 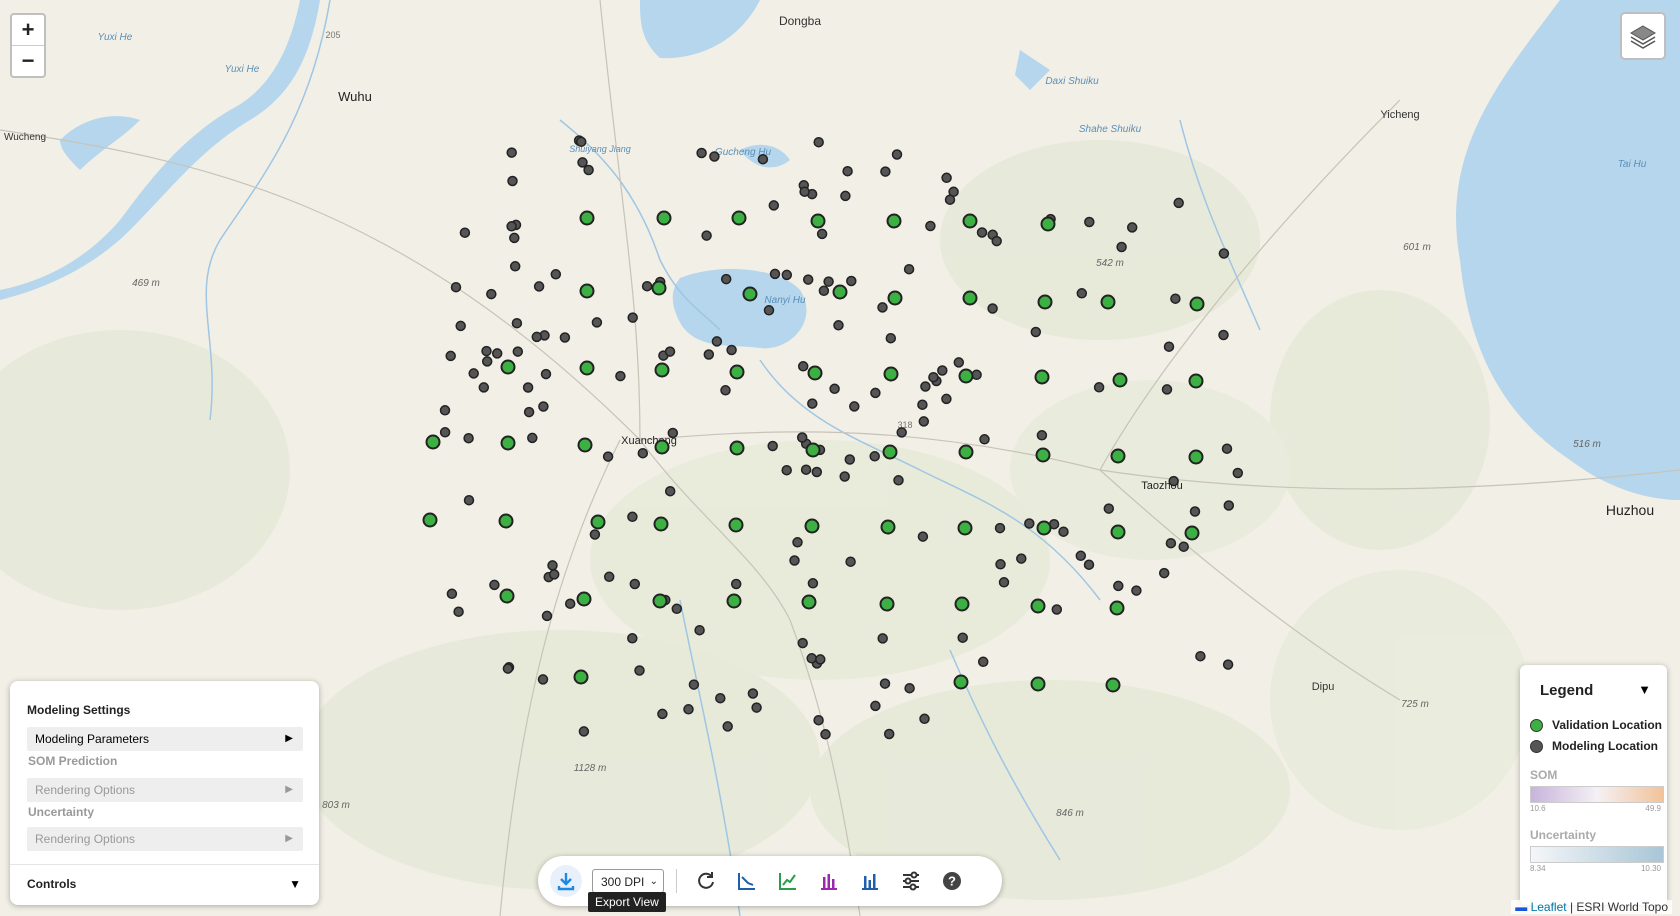 I want to click on modeling-parameters-row: Modeling Parameters ▶, so click(x=165, y=739).